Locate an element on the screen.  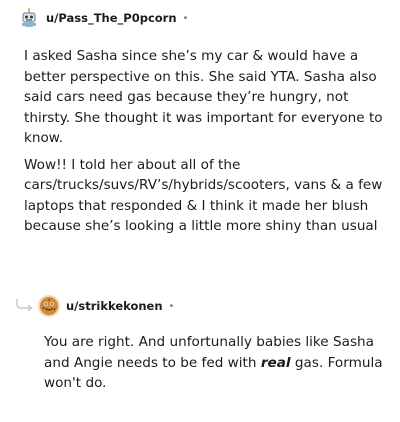
robot-avatar-icon is located at coordinates (29, 18).